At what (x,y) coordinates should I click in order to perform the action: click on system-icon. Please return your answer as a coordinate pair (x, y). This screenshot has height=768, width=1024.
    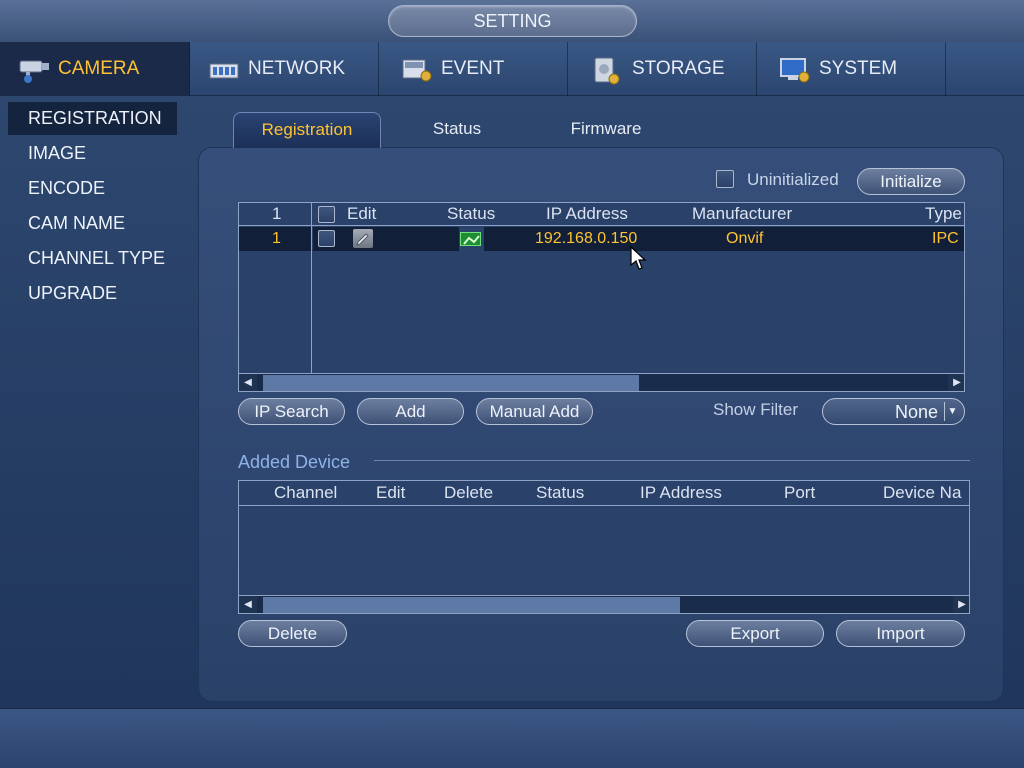
    Looking at the image, I should click on (795, 69).